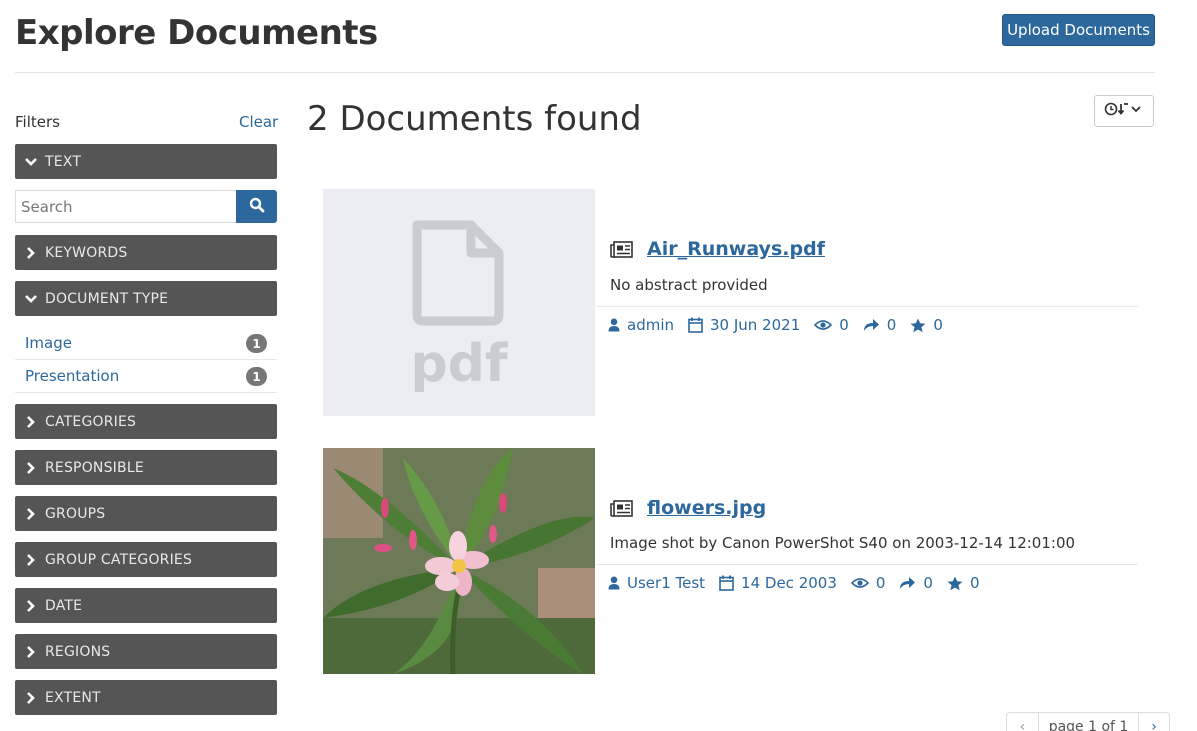 The width and height of the screenshot is (1197, 731). What do you see at coordinates (146, 697) in the screenshot?
I see `facet-extent: EXTENT` at bounding box center [146, 697].